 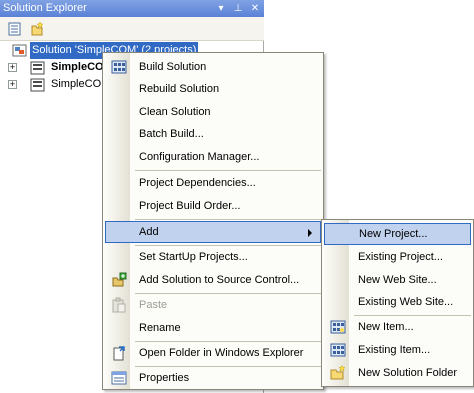 I want to click on project-1-label: SimpleCO, so click(x=77, y=67).